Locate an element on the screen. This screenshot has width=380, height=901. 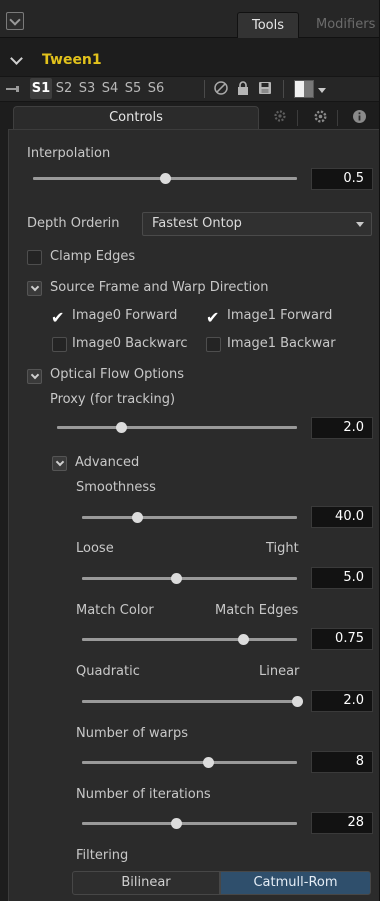
depth-ordering-label: Depth Orderin is located at coordinates (73, 223).